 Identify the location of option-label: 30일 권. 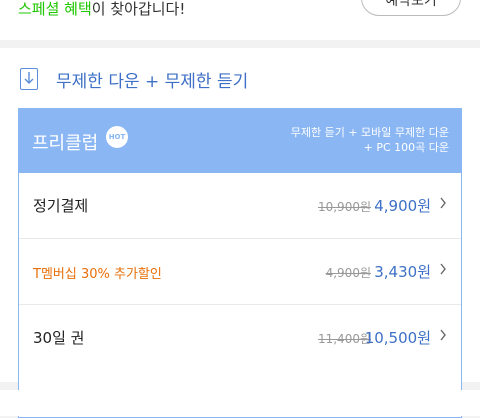
(59, 338).